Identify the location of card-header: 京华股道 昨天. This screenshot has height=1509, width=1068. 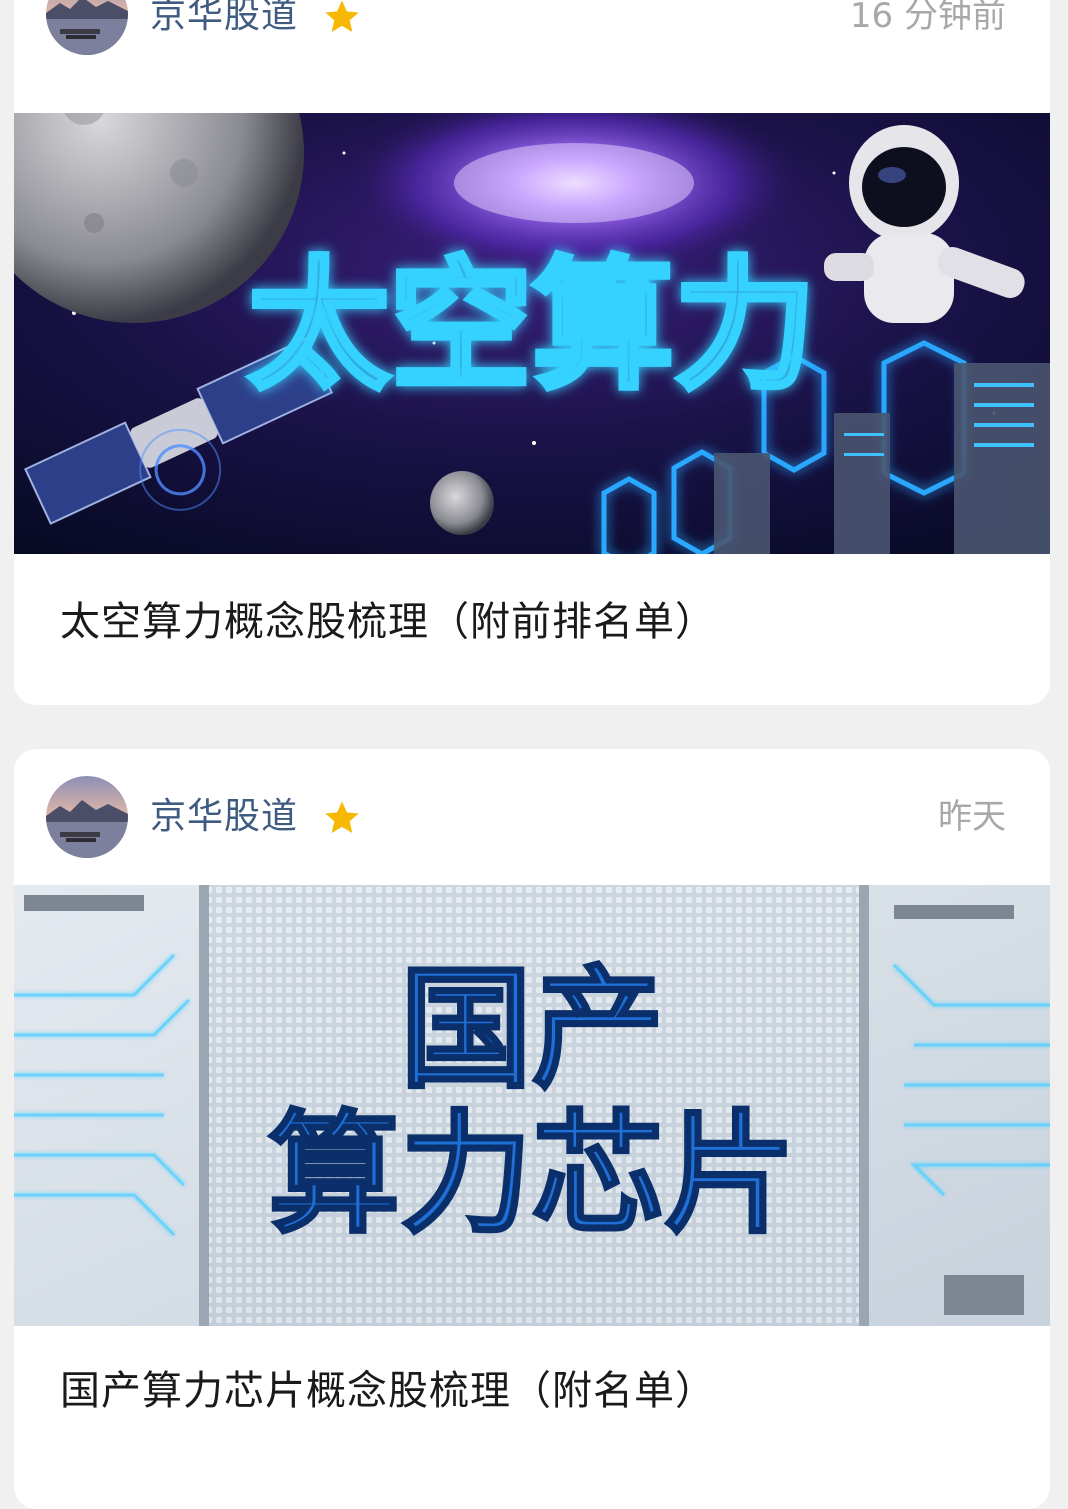
(532, 805).